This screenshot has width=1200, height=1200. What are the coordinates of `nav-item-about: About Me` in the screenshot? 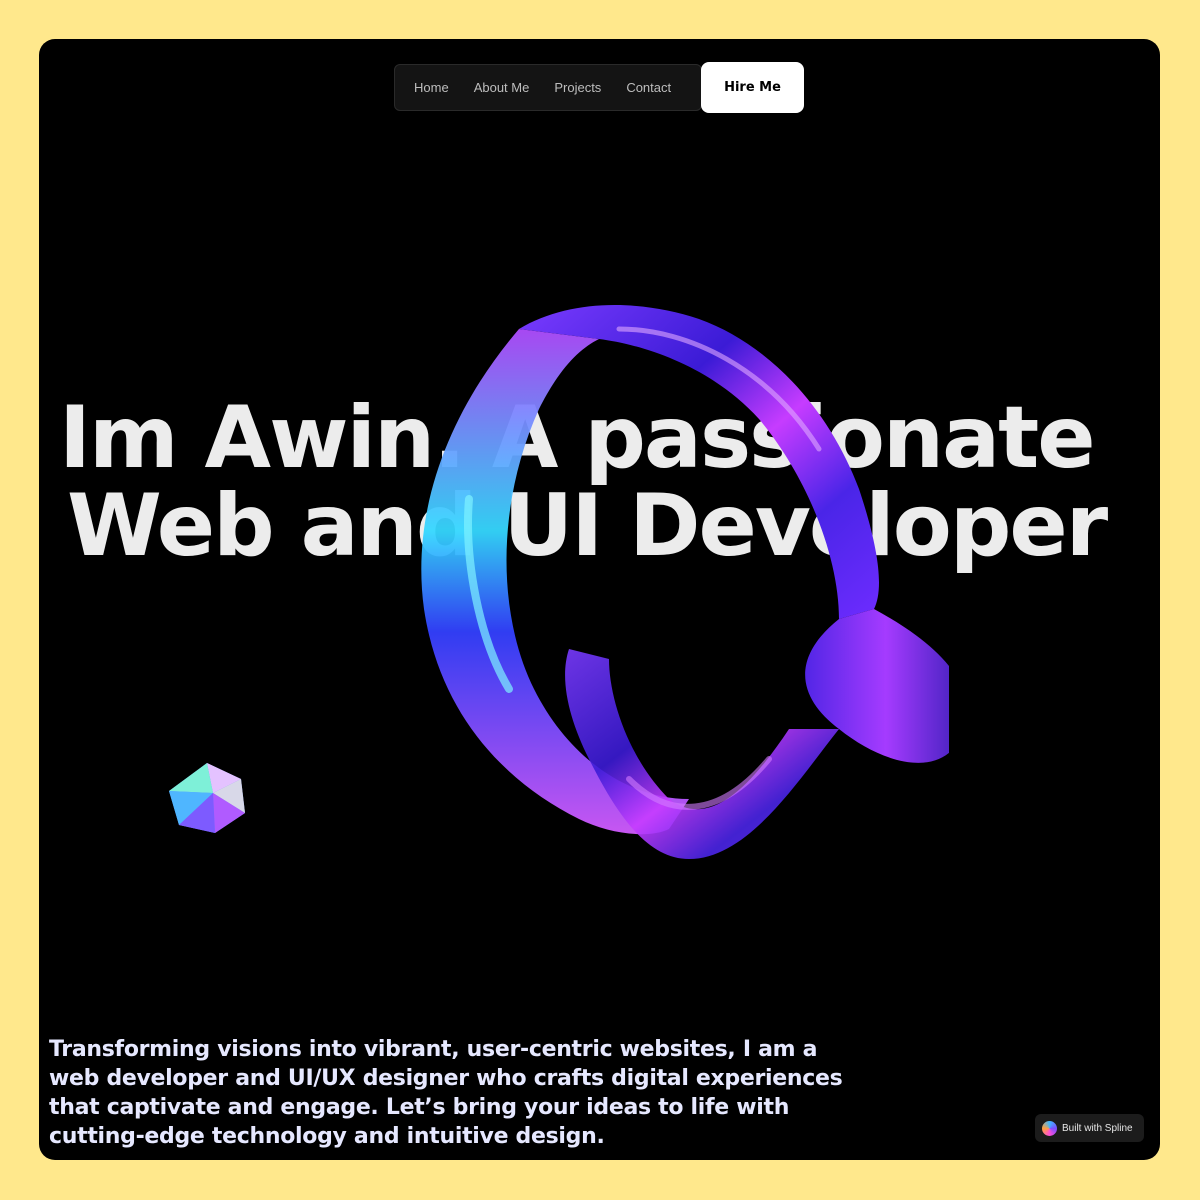 It's located at (502, 87).